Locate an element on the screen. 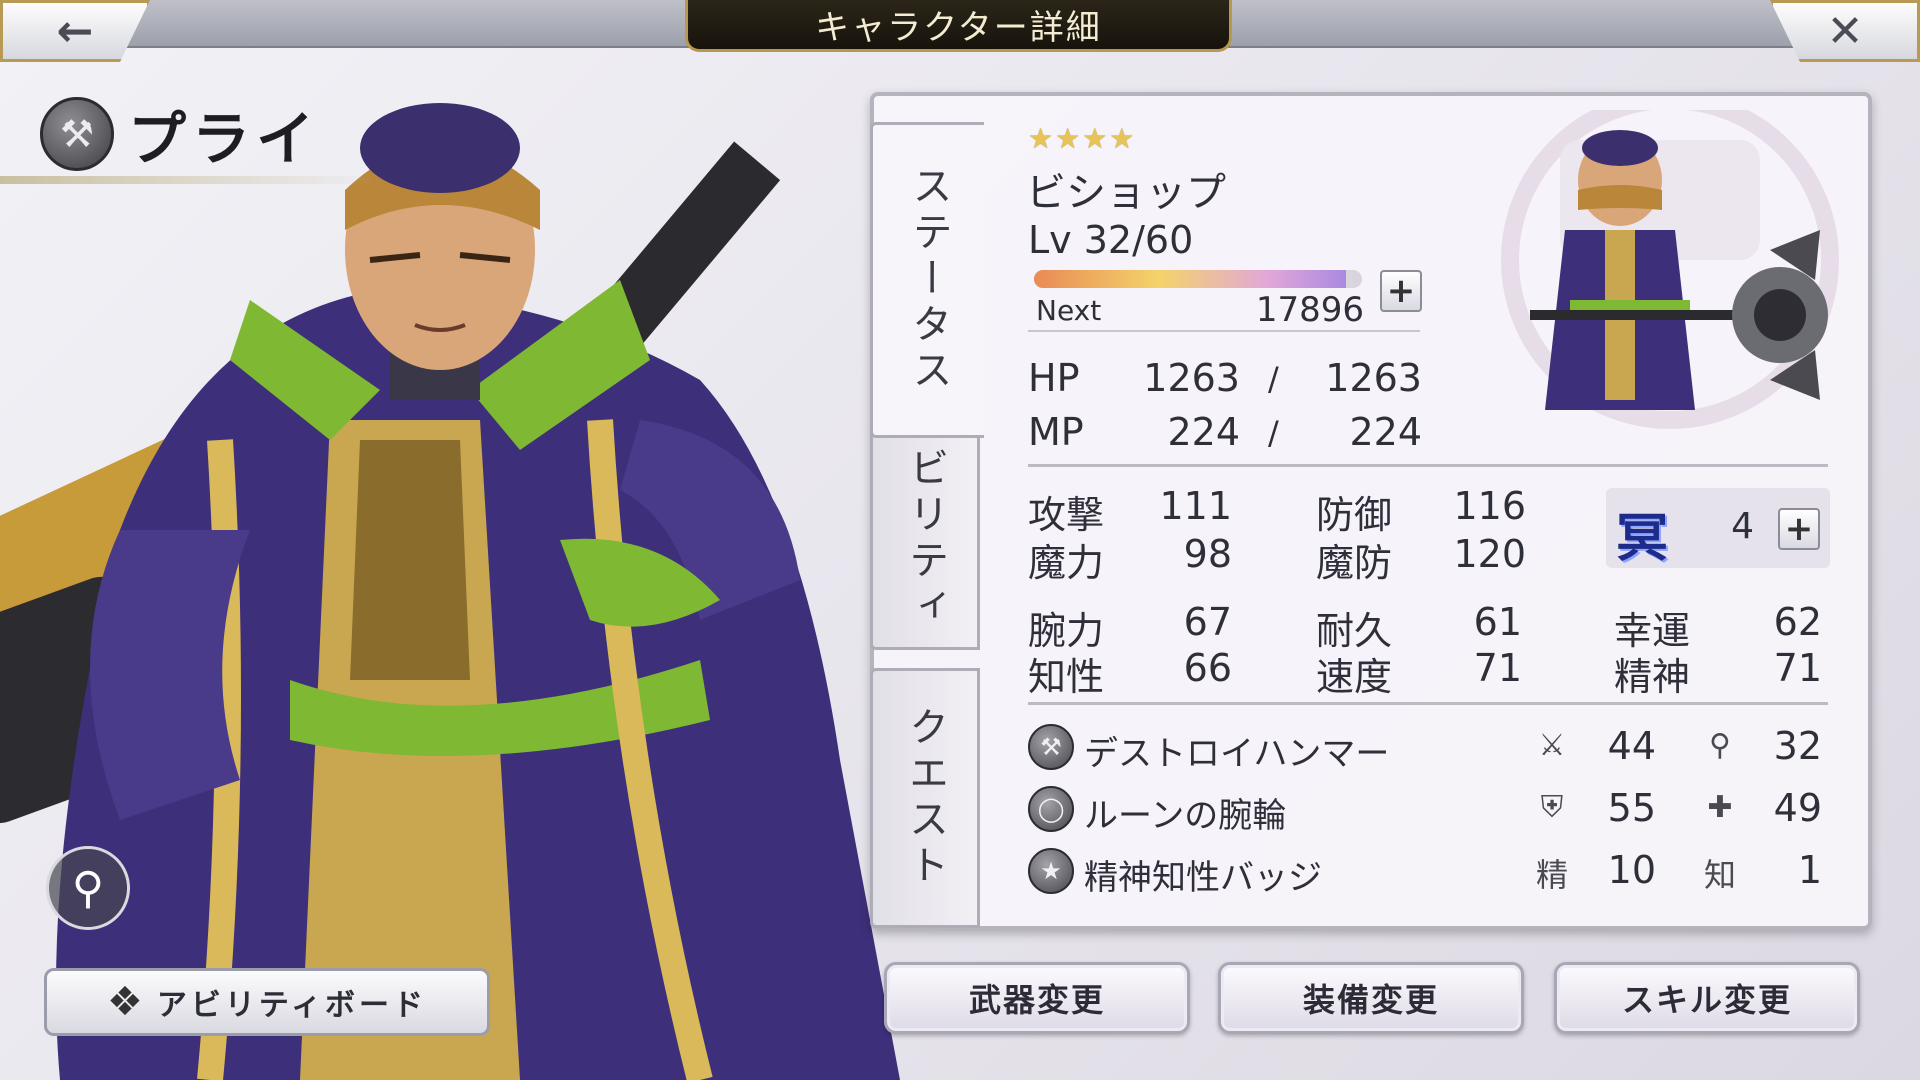 The width and height of the screenshot is (1920, 1080). atk-label: 攻撃 is located at coordinates (1066, 515).